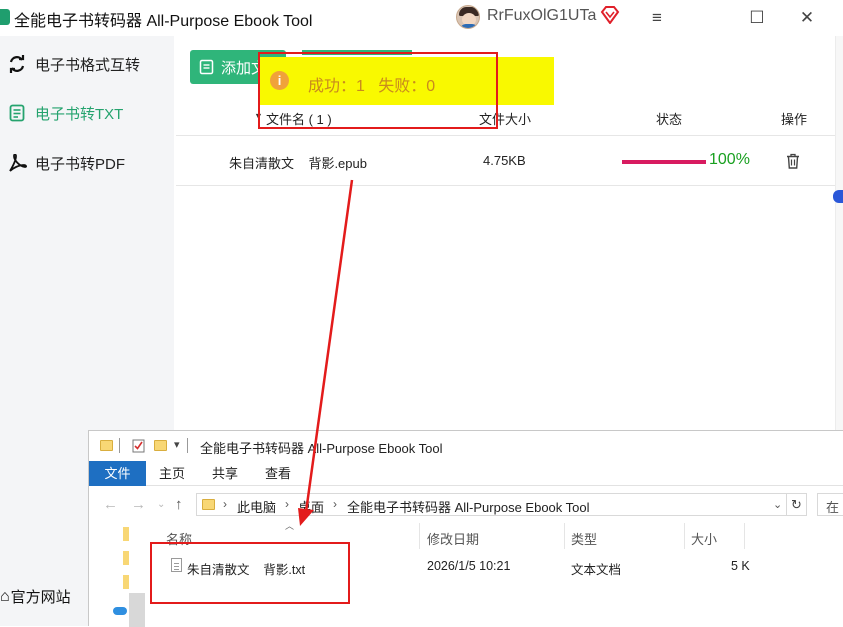 This screenshot has width=843, height=627. I want to click on annotation-arrow, so click(326, 352).